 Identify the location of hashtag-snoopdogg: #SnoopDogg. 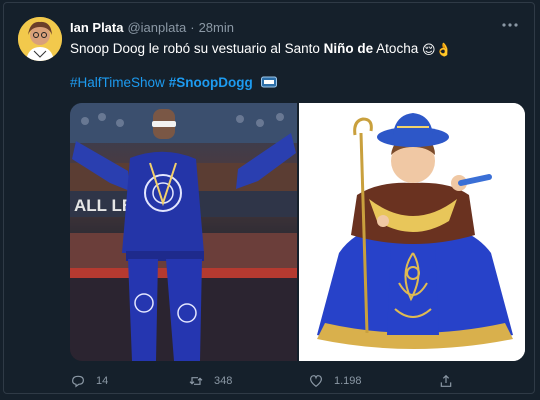
(211, 82).